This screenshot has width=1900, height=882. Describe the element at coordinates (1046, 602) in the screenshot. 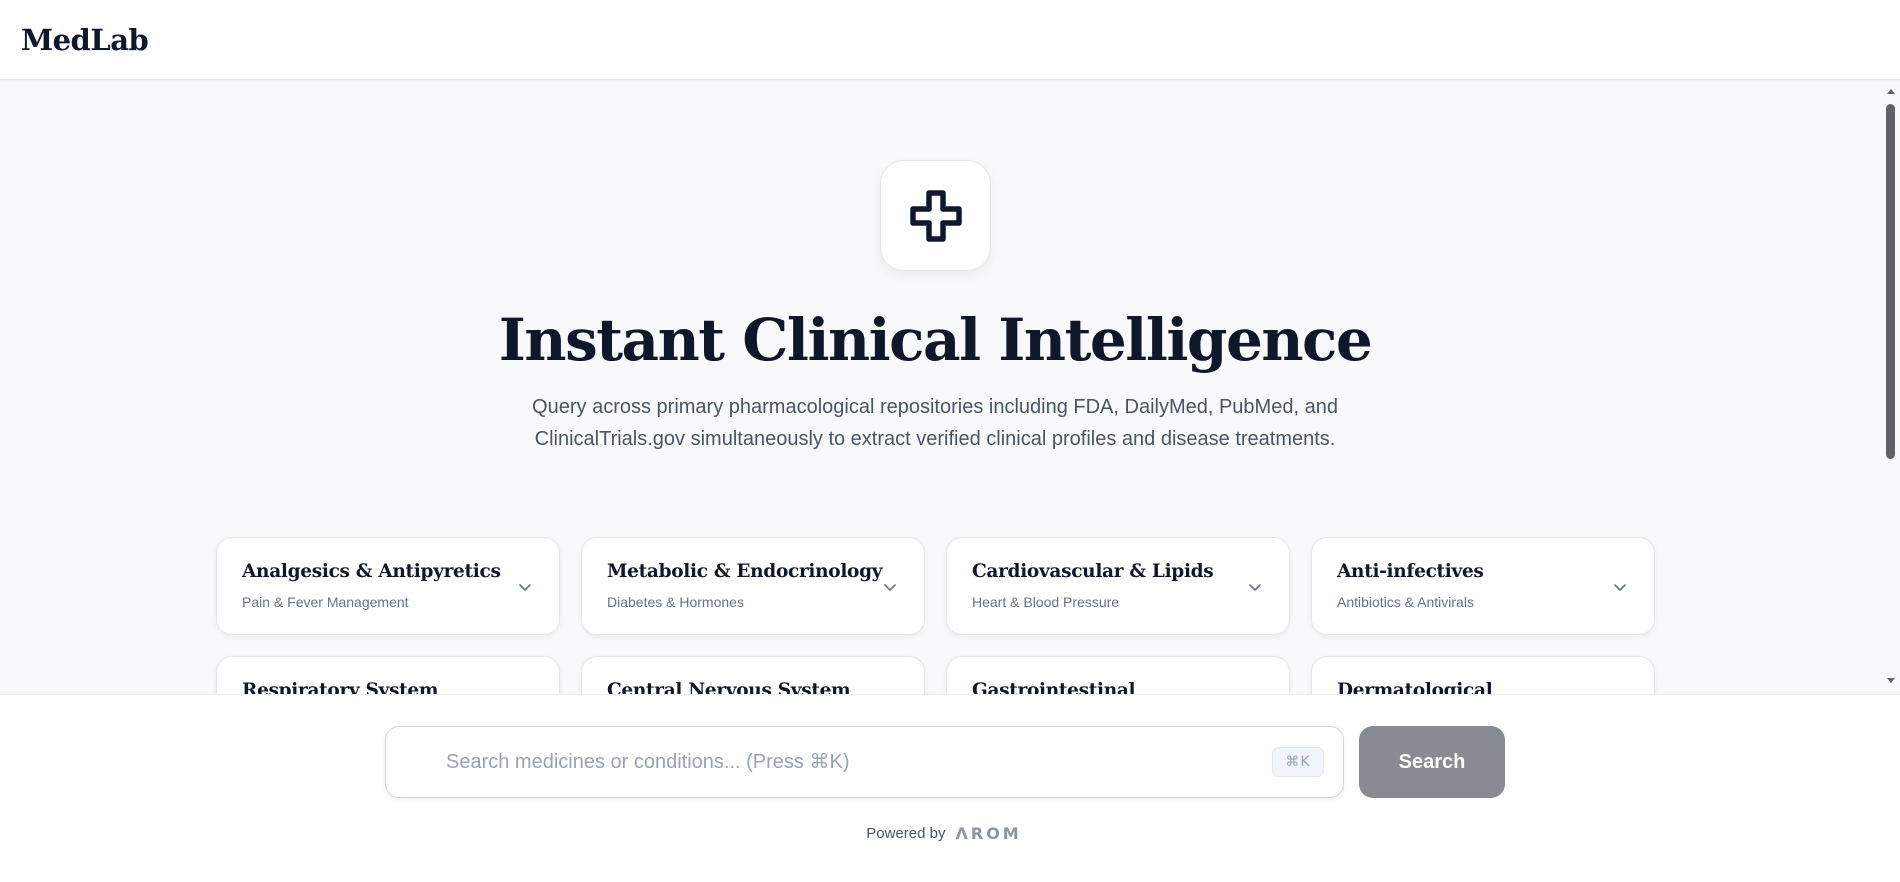

I see `category-subtitle: Heart & Blood Pressure` at that location.